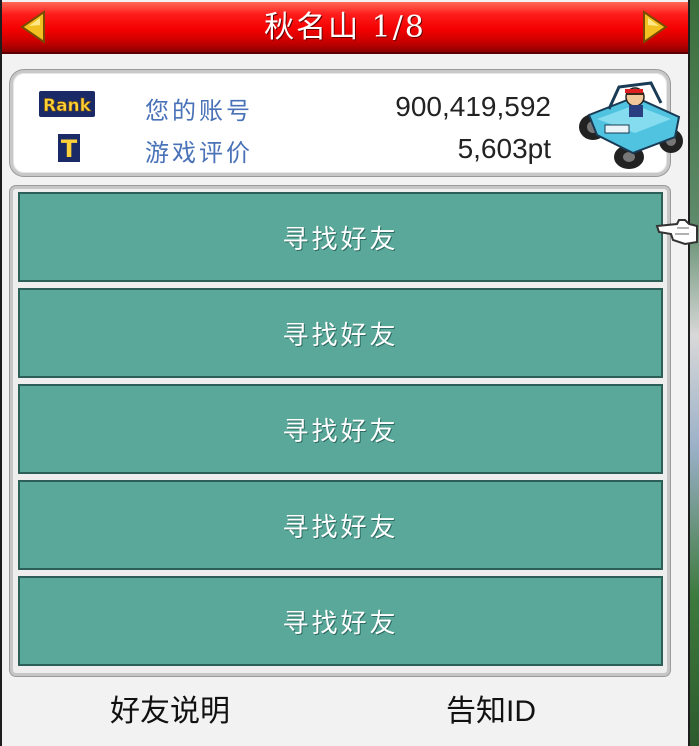 The image size is (699, 746). I want to click on next-page-button, so click(655, 27).